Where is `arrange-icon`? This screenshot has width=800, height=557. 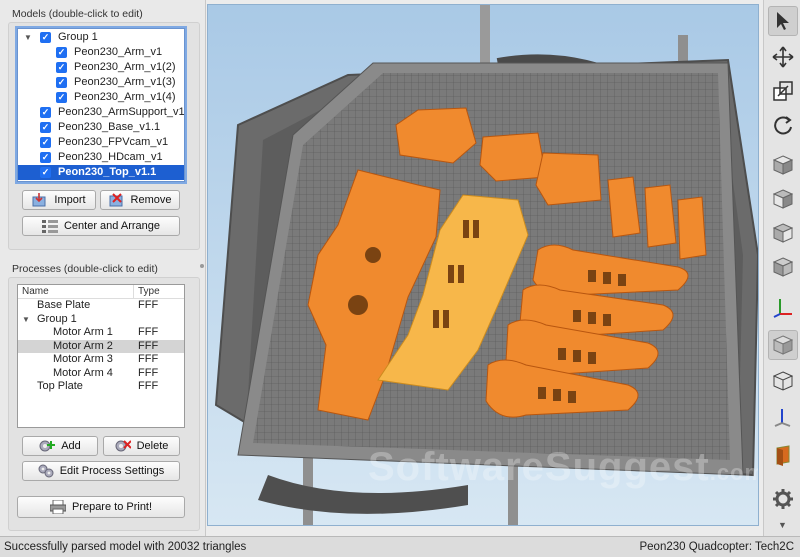
arrange-icon is located at coordinates (49, 226).